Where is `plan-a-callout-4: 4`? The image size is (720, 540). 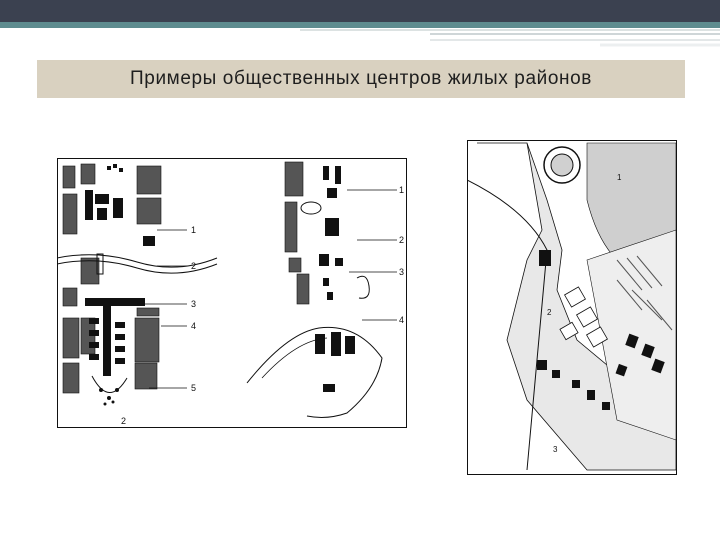 plan-a-callout-4: 4 is located at coordinates (193, 326).